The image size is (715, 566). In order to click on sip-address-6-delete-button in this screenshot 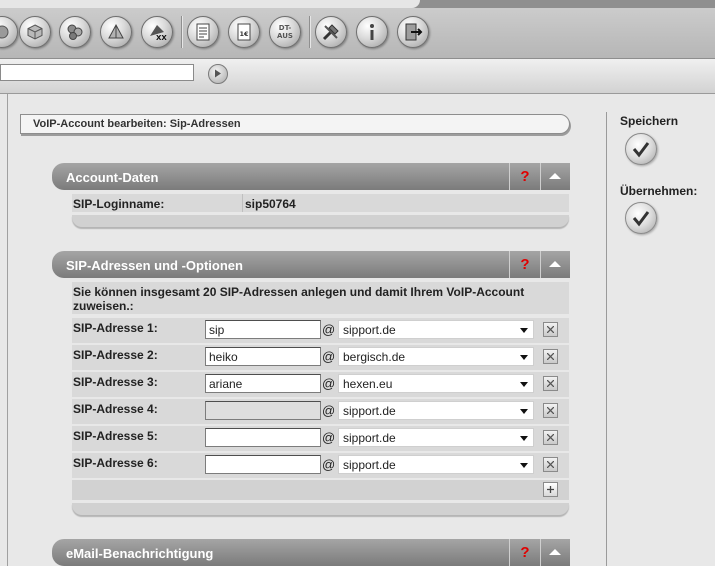, I will do `click(550, 464)`.